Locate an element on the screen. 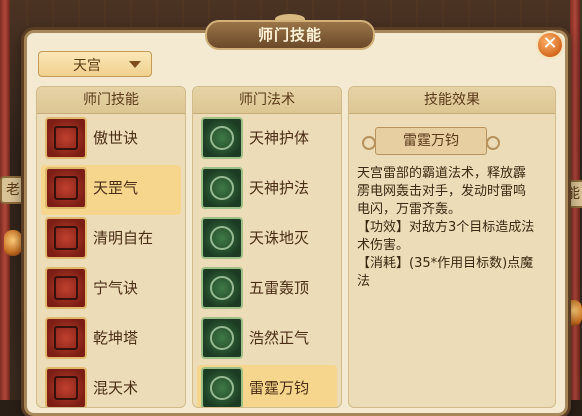 The image size is (582, 416). spell-row-haoranzhengqi: 浩然正气 is located at coordinates (267, 340).